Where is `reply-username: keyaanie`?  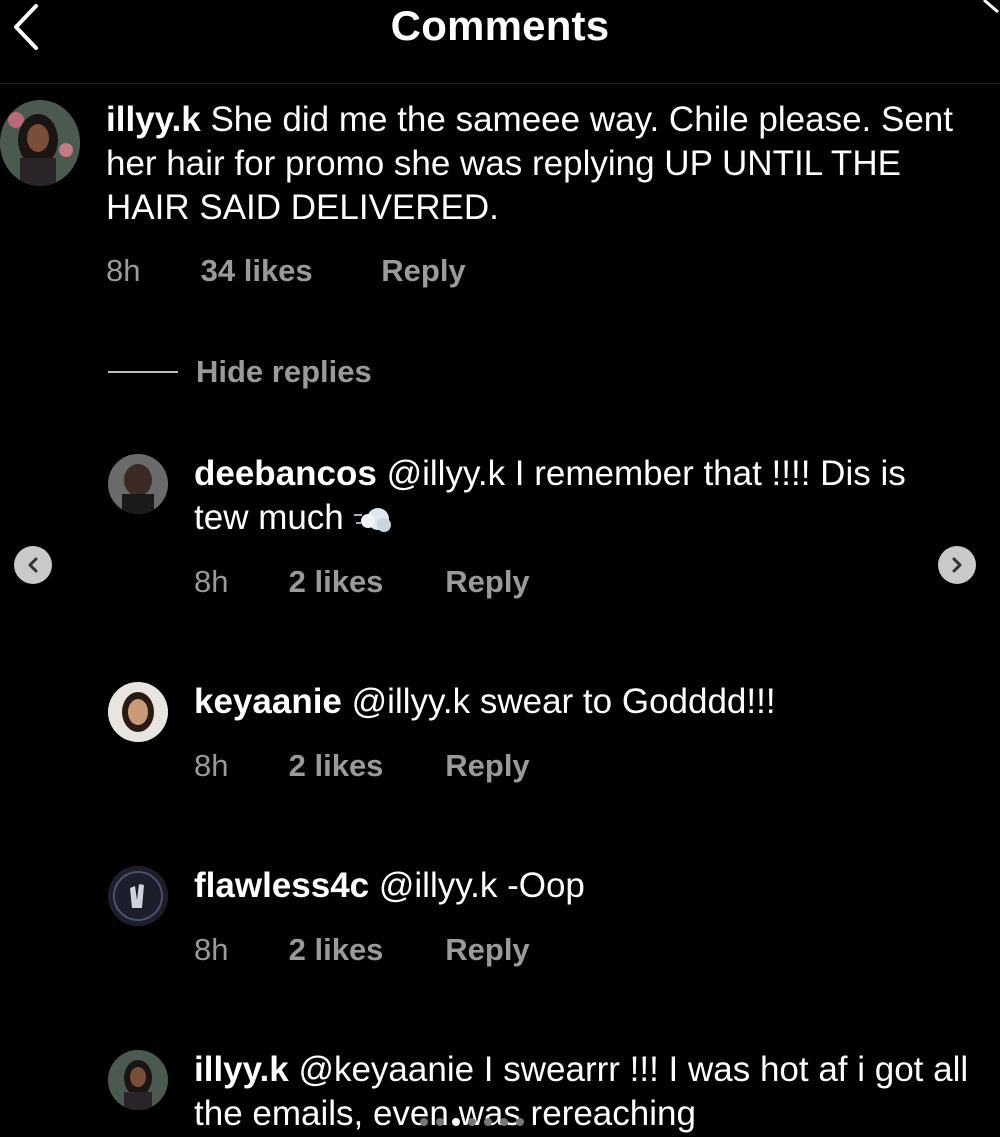 reply-username: keyaanie is located at coordinates (268, 701).